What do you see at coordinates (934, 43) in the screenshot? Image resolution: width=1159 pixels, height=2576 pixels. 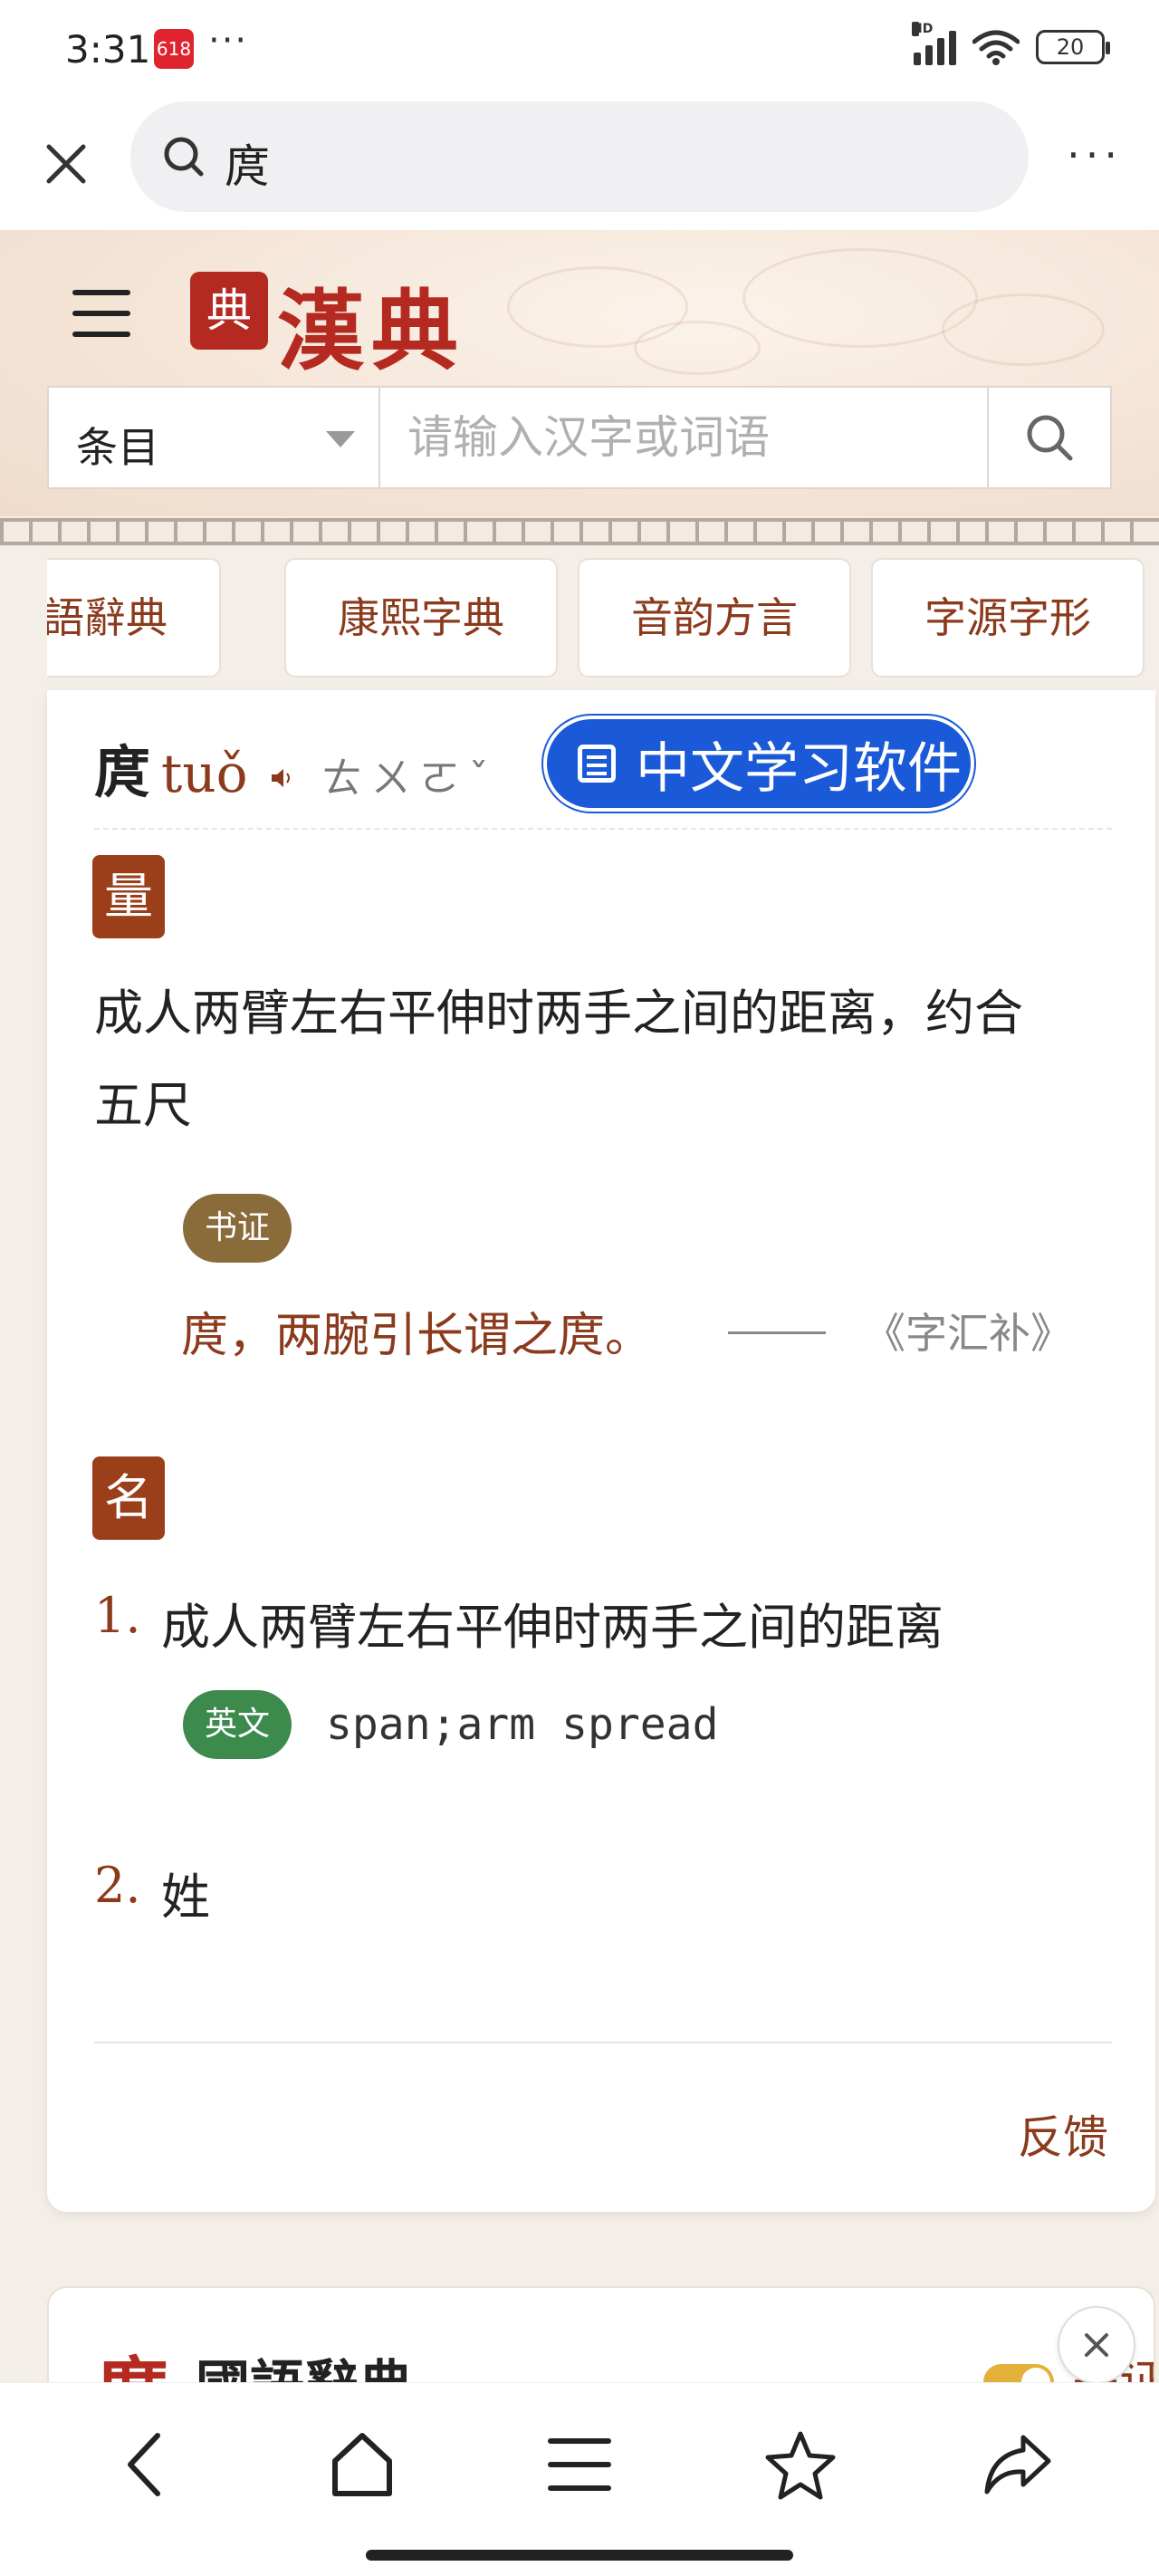 I see `signal-icon: HD` at bounding box center [934, 43].